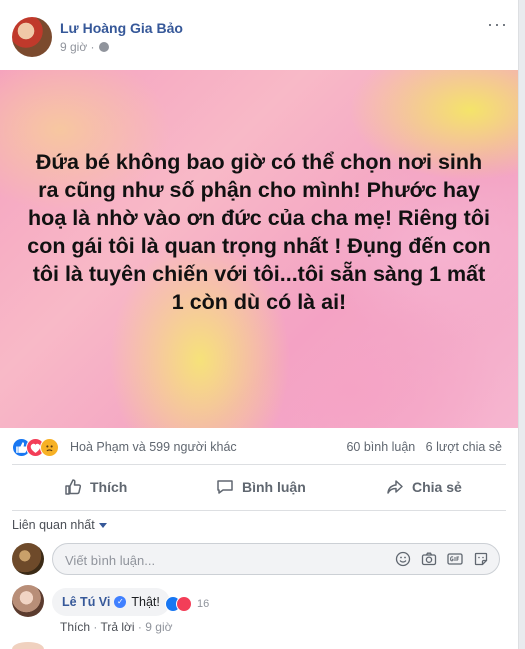  Describe the element at coordinates (203, 604) in the screenshot. I see `comment-reaction-count: 16` at that location.